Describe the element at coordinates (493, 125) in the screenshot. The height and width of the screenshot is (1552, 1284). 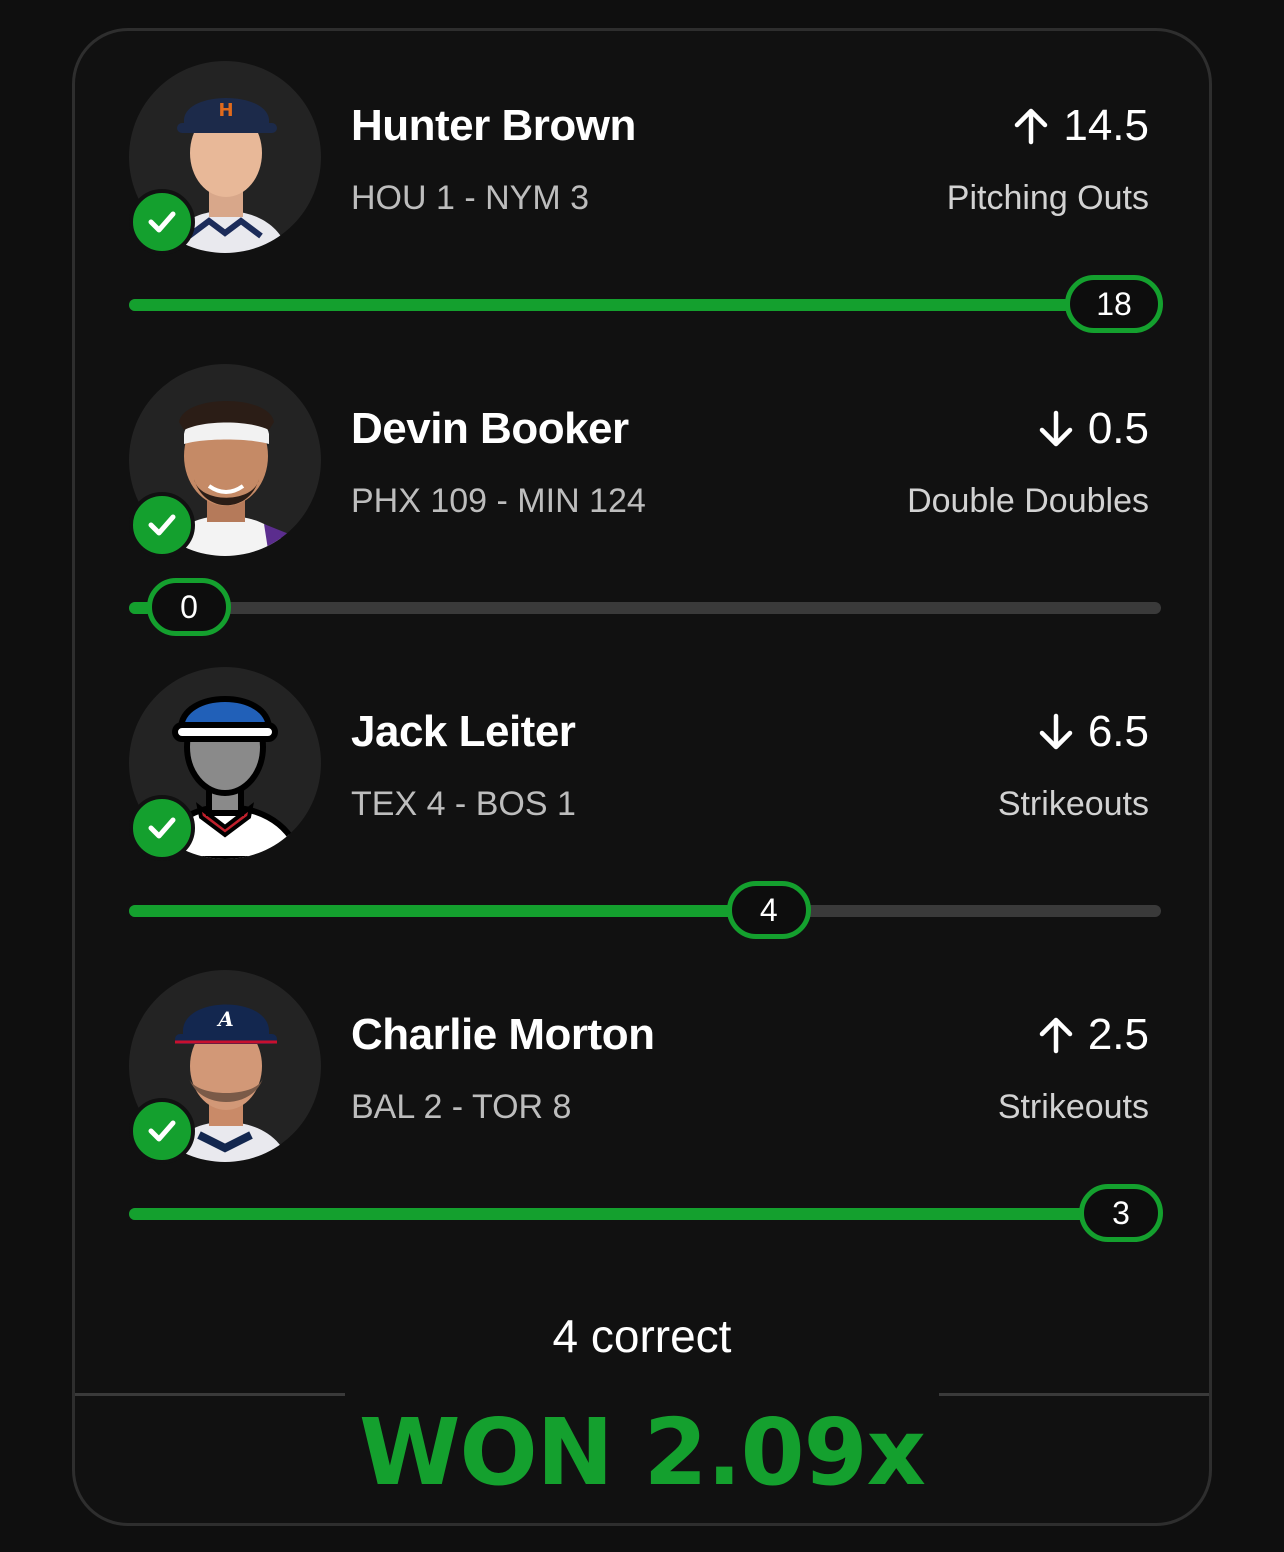
I see `player-name: Hunter Brown` at that location.